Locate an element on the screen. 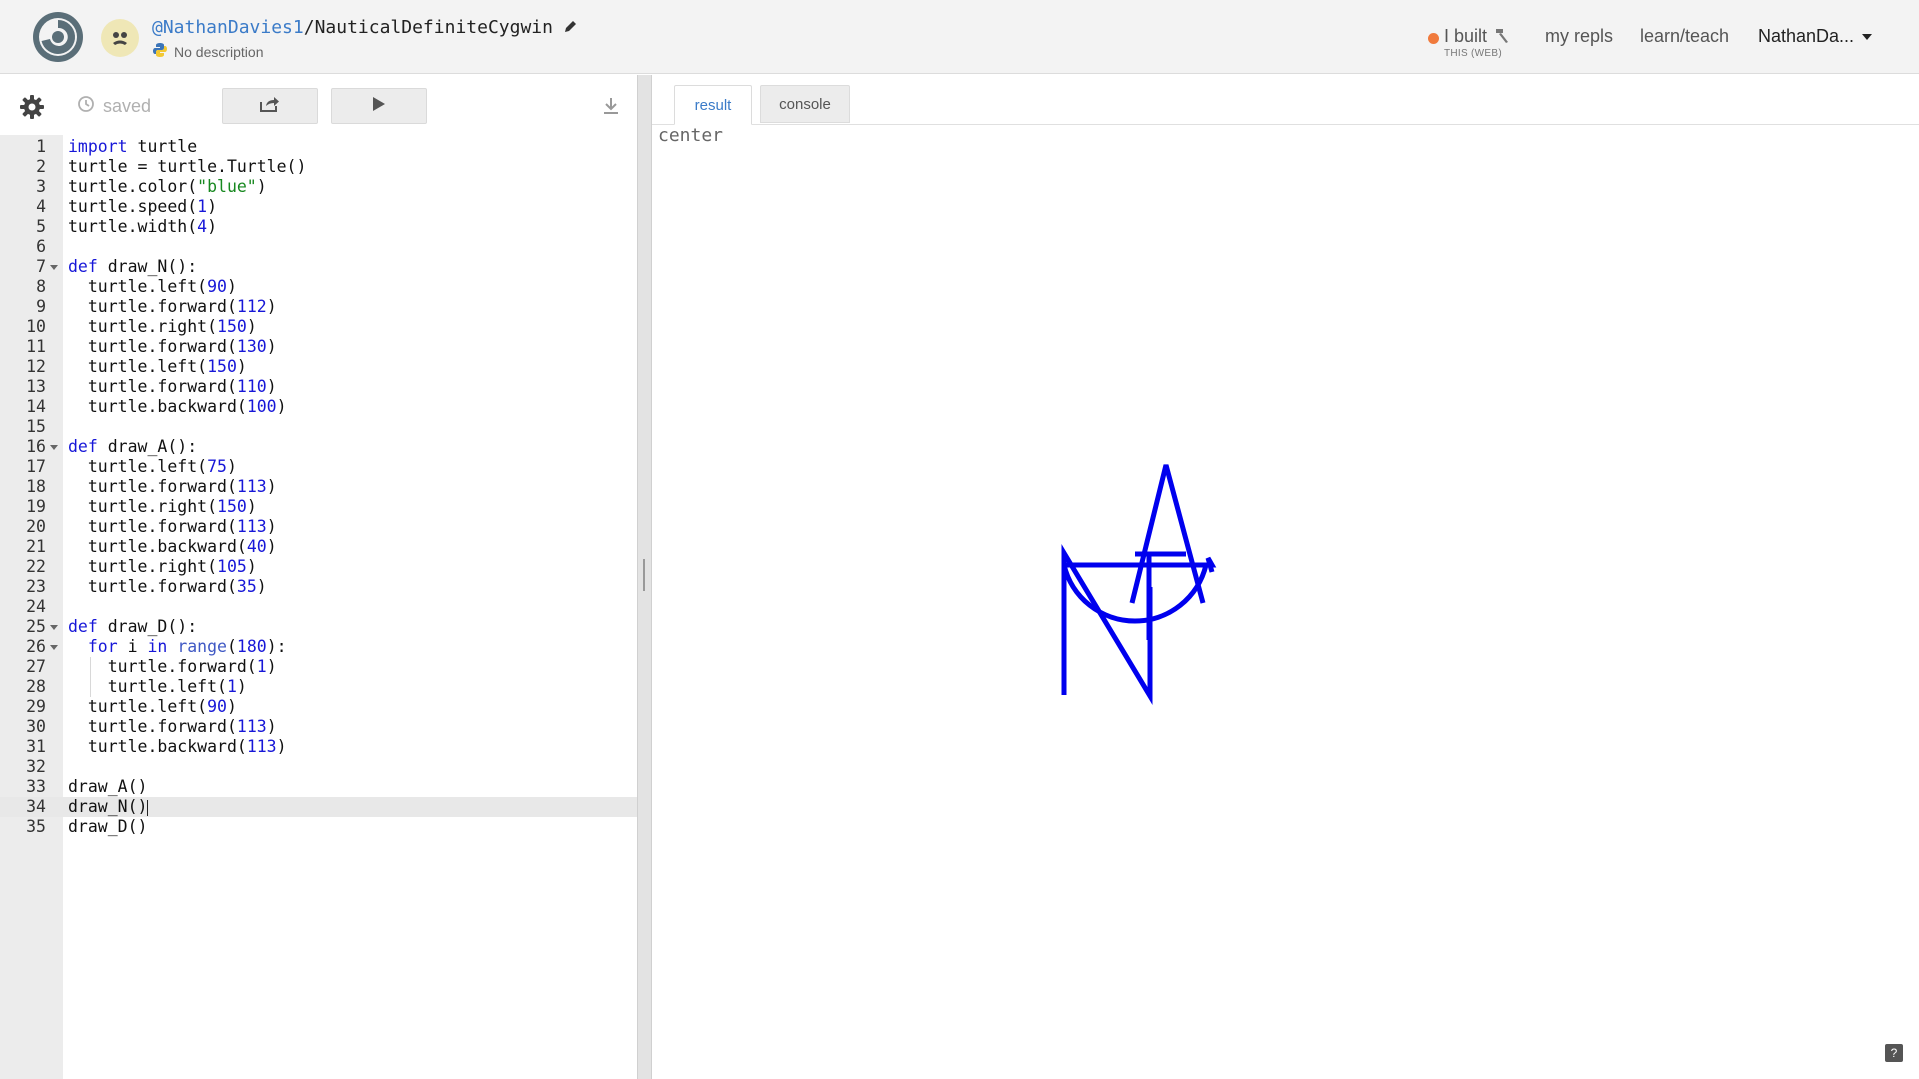 The width and height of the screenshot is (1919, 1079). code-line: 11 turtle.forward(130) is located at coordinates (318, 347).